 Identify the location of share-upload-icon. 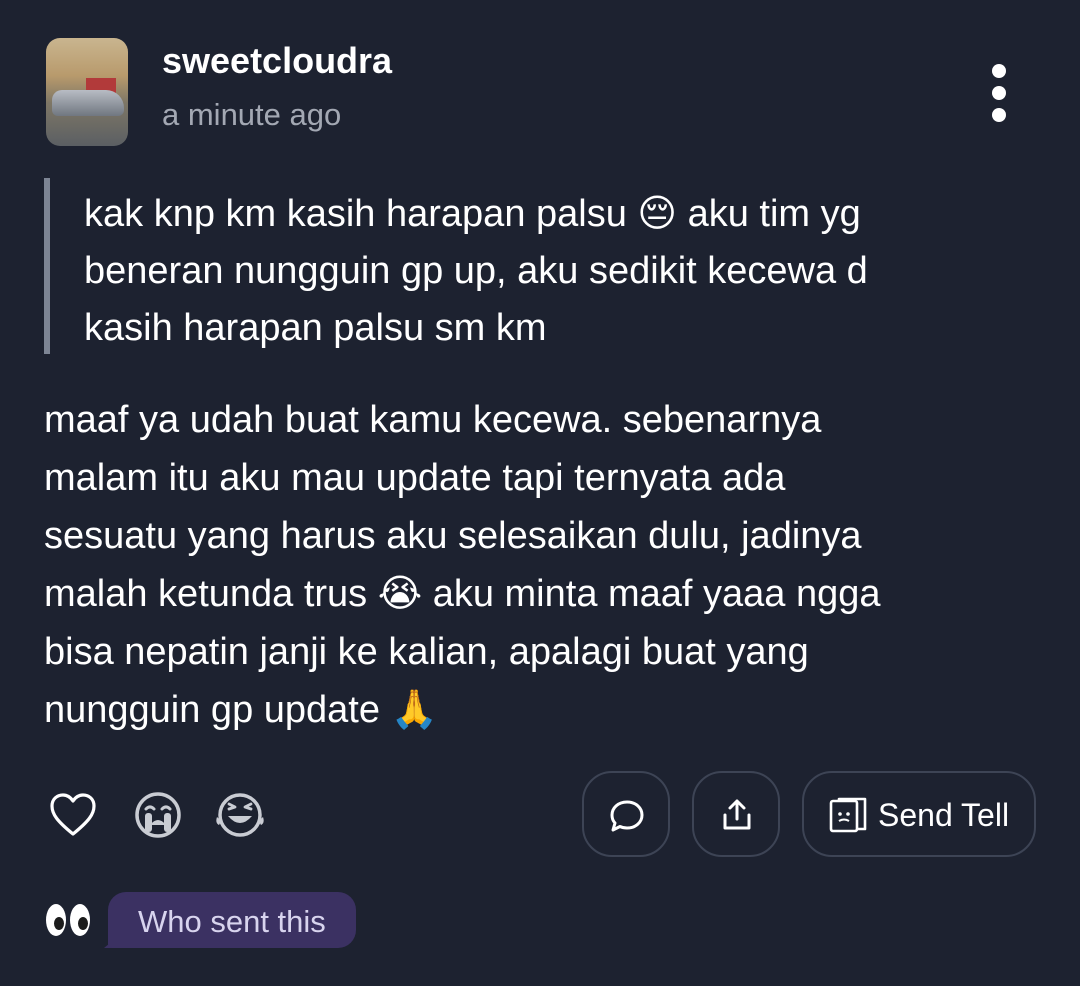
(737, 814).